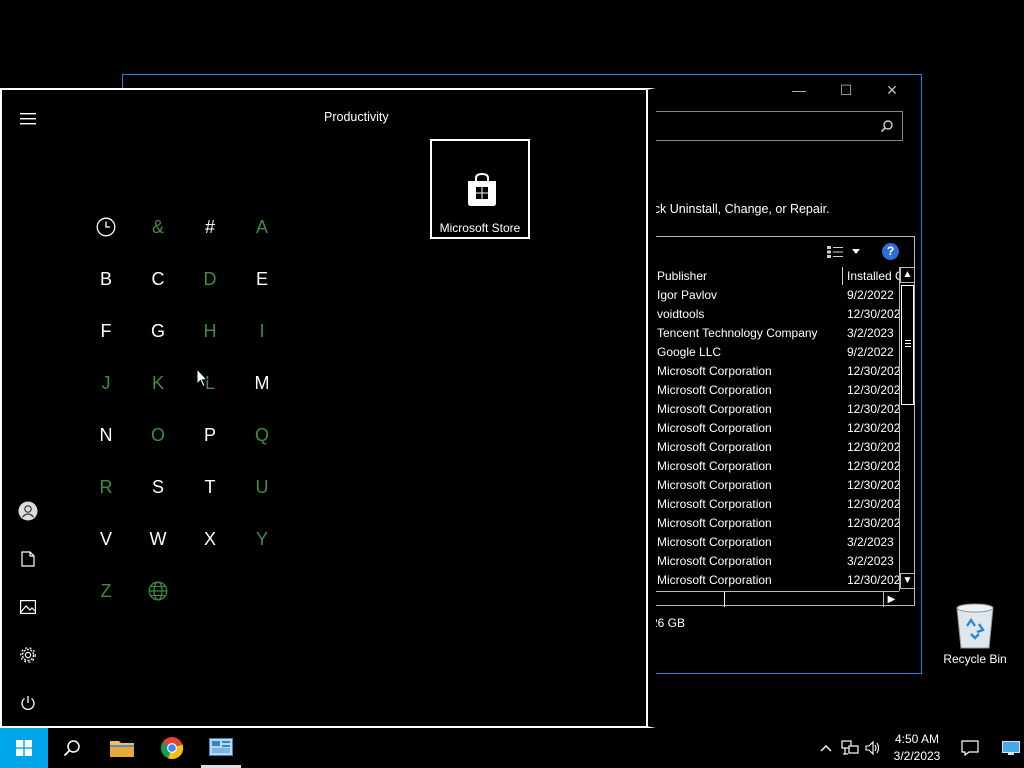  What do you see at coordinates (28, 703) in the screenshot?
I see `power-button` at bounding box center [28, 703].